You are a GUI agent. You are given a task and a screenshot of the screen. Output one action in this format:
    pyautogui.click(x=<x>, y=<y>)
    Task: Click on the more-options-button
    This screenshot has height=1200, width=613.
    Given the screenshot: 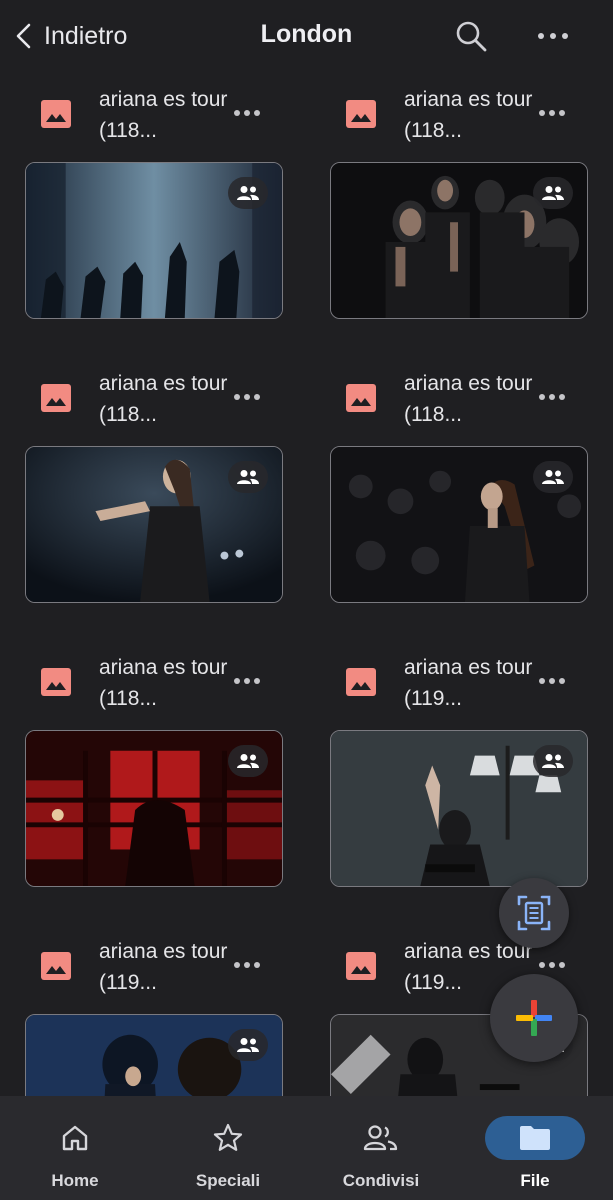 What is the action you would take?
    pyautogui.click(x=553, y=36)
    